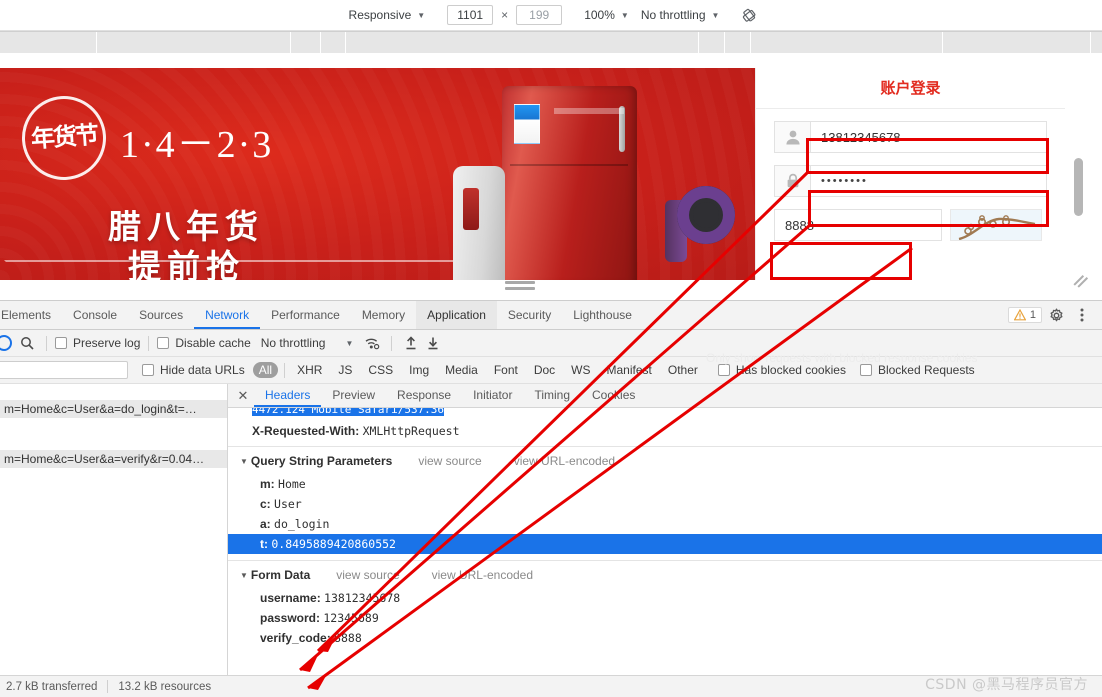  I want to click on viewport-width-input, so click(470, 15).